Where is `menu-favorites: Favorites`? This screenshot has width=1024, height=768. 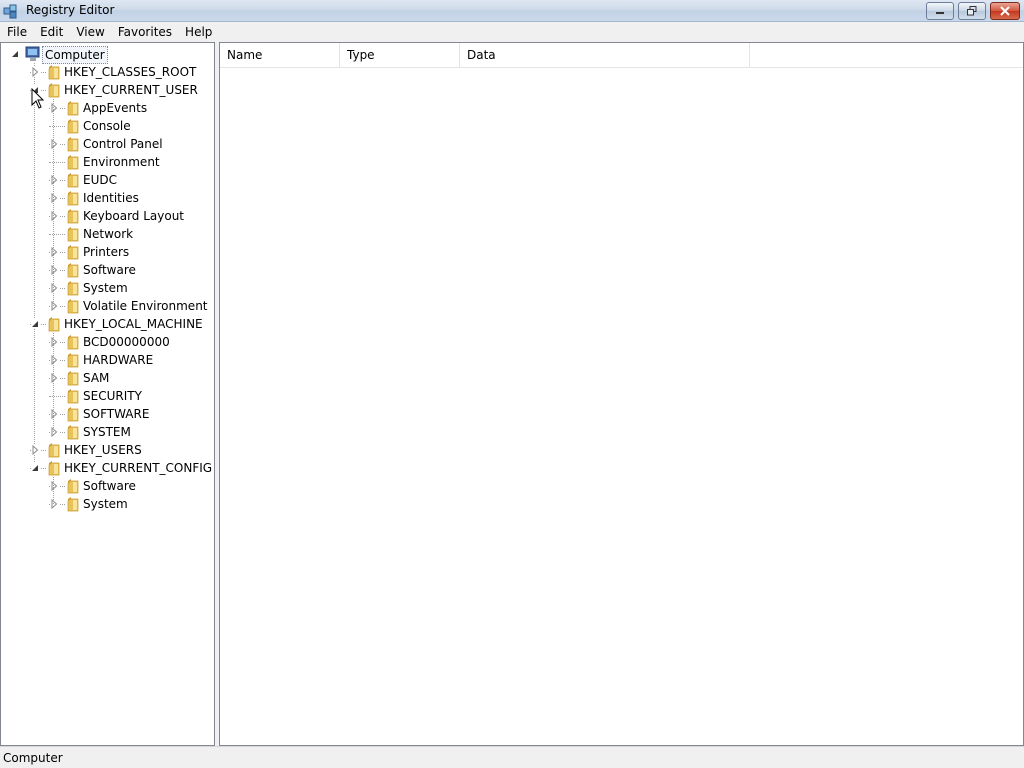
menu-favorites: Favorites is located at coordinates (144, 32).